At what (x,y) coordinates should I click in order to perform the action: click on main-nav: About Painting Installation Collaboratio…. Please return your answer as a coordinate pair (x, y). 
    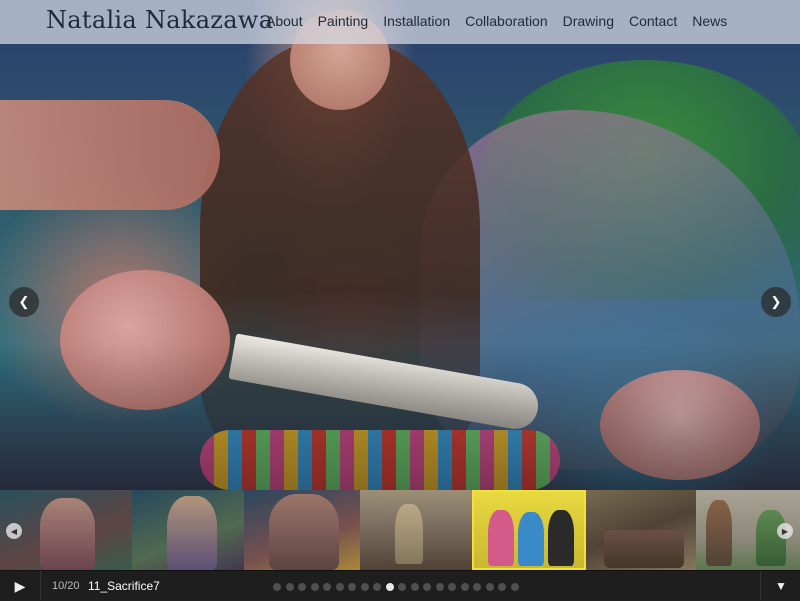
    Looking at the image, I should click on (504, 21).